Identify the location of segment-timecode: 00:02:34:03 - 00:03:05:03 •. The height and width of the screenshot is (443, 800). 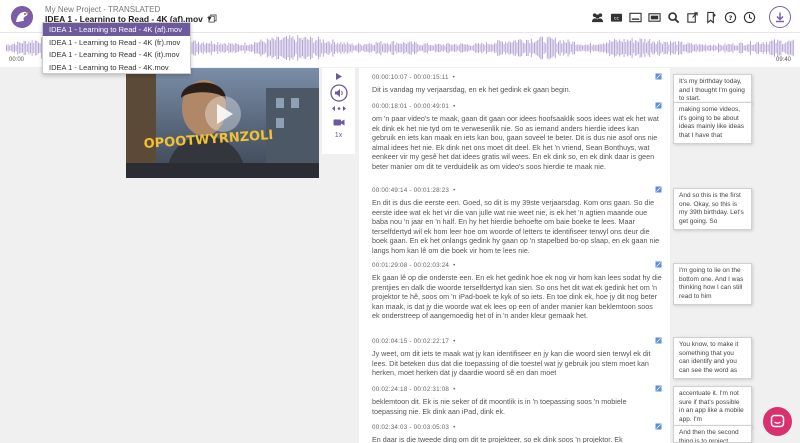
(517, 427).